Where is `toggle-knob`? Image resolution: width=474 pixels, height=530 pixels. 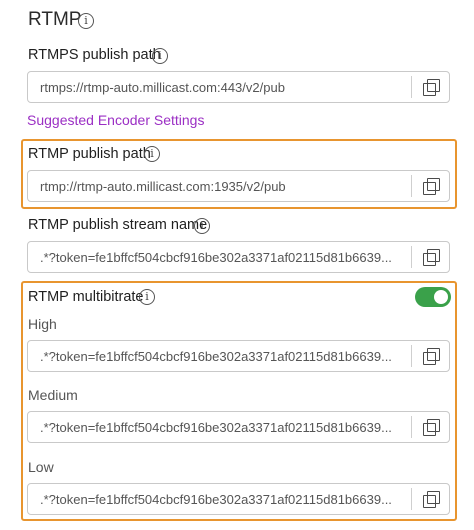 toggle-knob is located at coordinates (441, 297).